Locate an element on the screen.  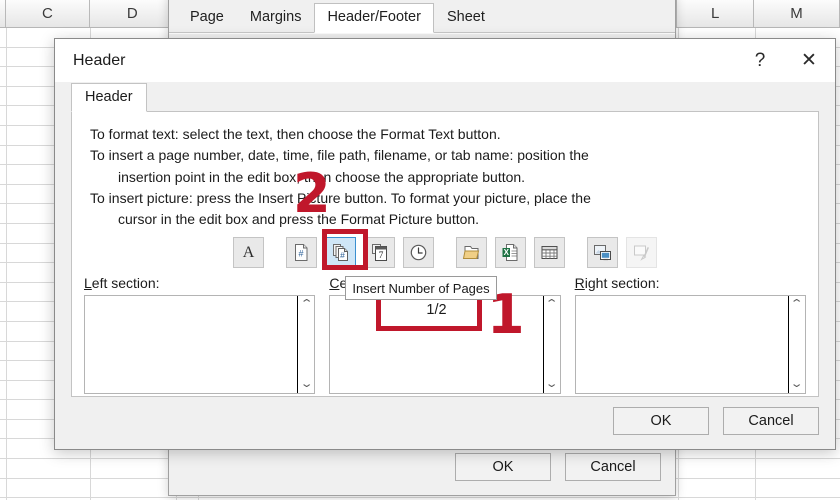
right-section-scrollbar: ⌃ ⌄ is located at coordinates (796, 344).